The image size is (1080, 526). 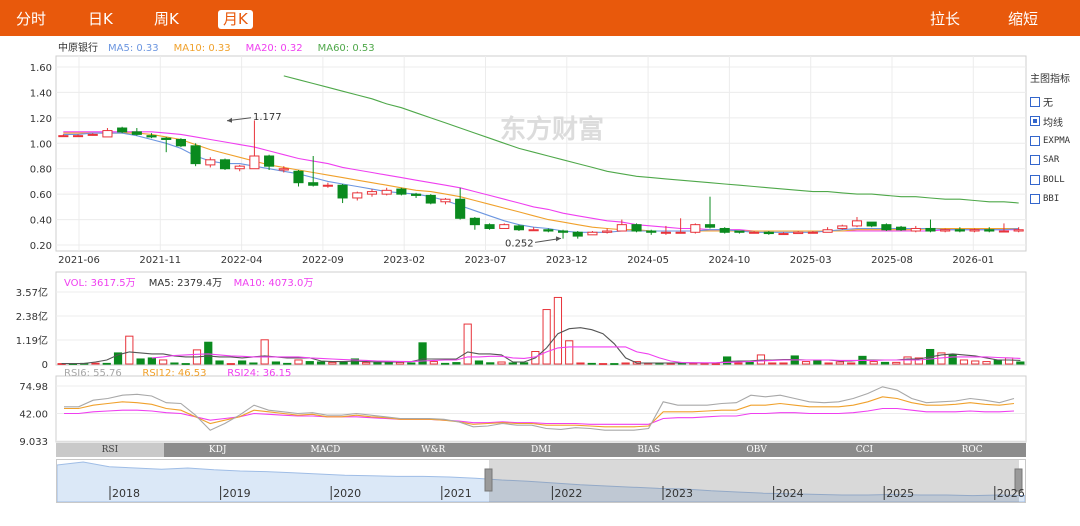 What do you see at coordinates (166, 19) in the screenshot?
I see `tab-weekly-k: 周K` at bounding box center [166, 19].